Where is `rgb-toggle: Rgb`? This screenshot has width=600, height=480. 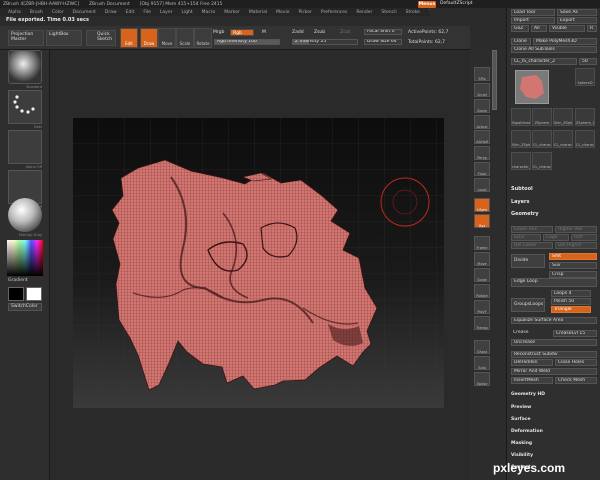 rgb-toggle: Rgb is located at coordinates (242, 32).